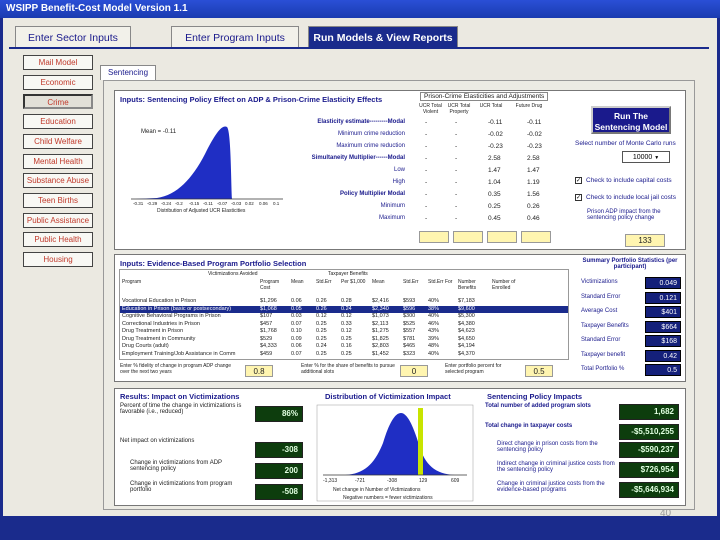  What do you see at coordinates (434, 346) in the screenshot?
I see `program-cell: 48%` at bounding box center [434, 346].